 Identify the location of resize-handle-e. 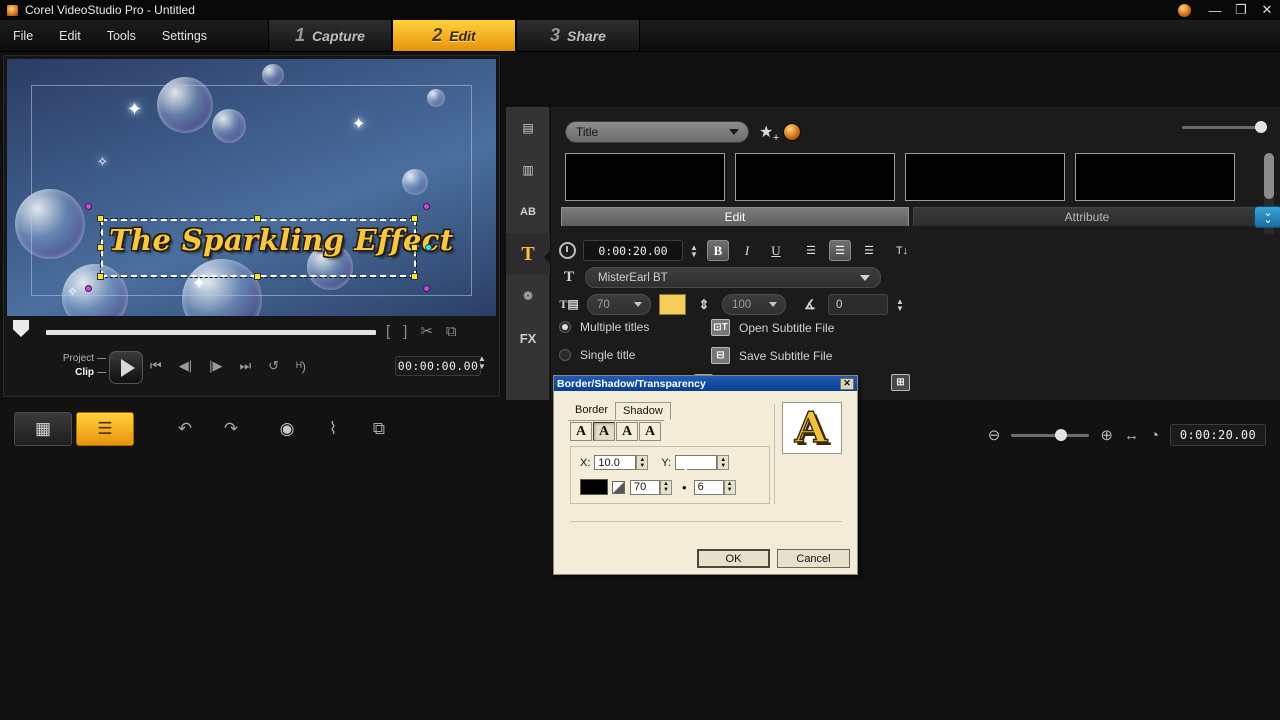
(414, 247).